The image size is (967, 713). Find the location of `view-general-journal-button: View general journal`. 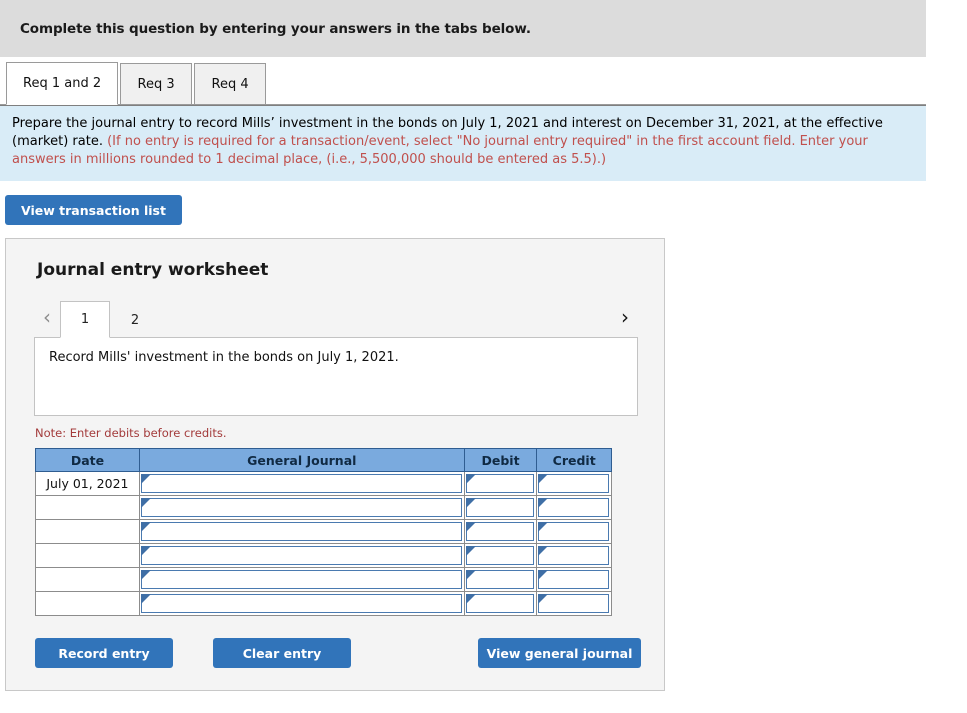

view-general-journal-button: View general journal is located at coordinates (559, 653).